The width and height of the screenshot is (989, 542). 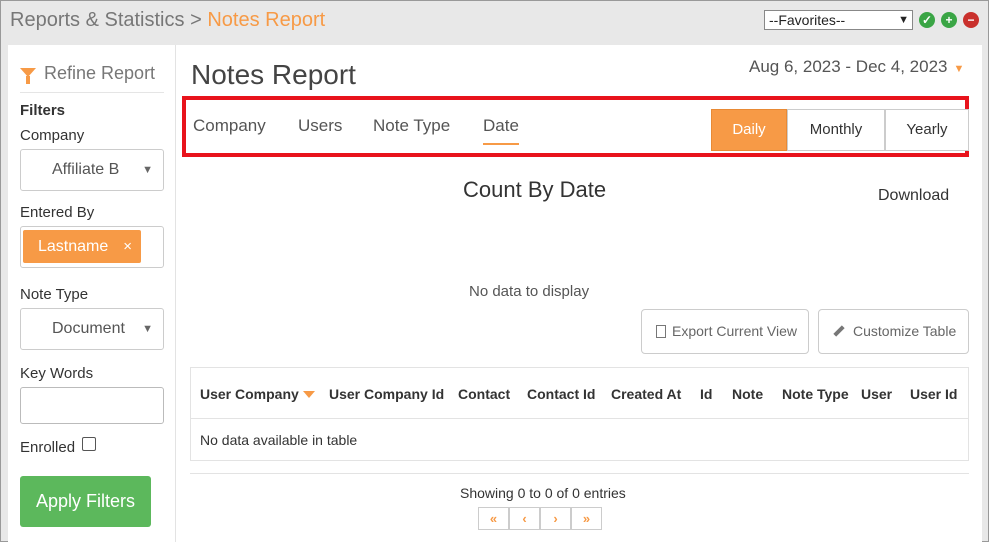 I want to click on column-header: Note Type, so click(x=815, y=394).